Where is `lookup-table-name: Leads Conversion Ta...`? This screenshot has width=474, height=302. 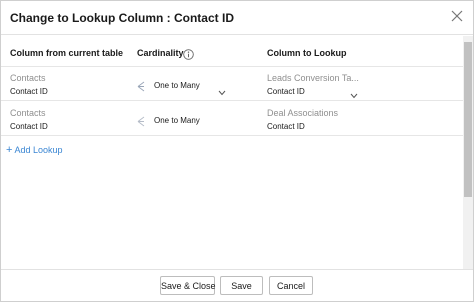 lookup-table-name: Leads Conversion Ta... is located at coordinates (313, 78).